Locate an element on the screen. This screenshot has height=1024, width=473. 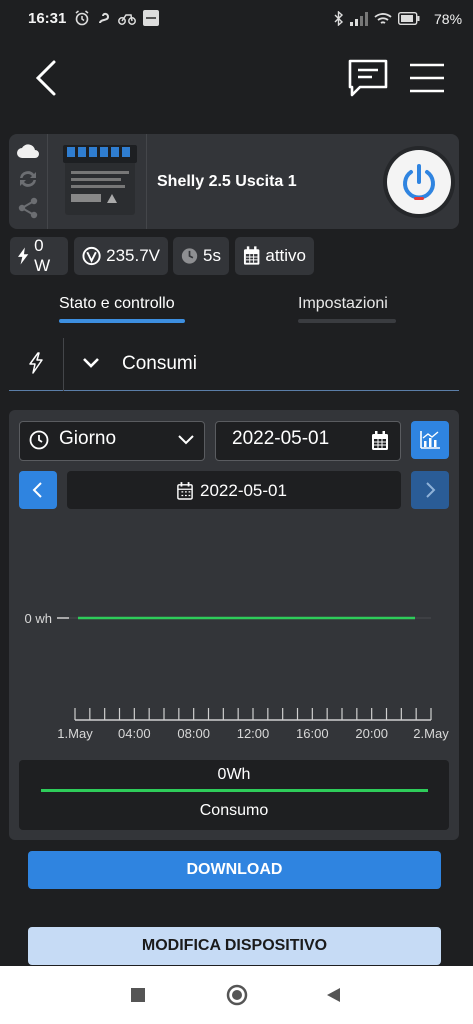
recent-apps-icon is located at coordinates (138, 995).